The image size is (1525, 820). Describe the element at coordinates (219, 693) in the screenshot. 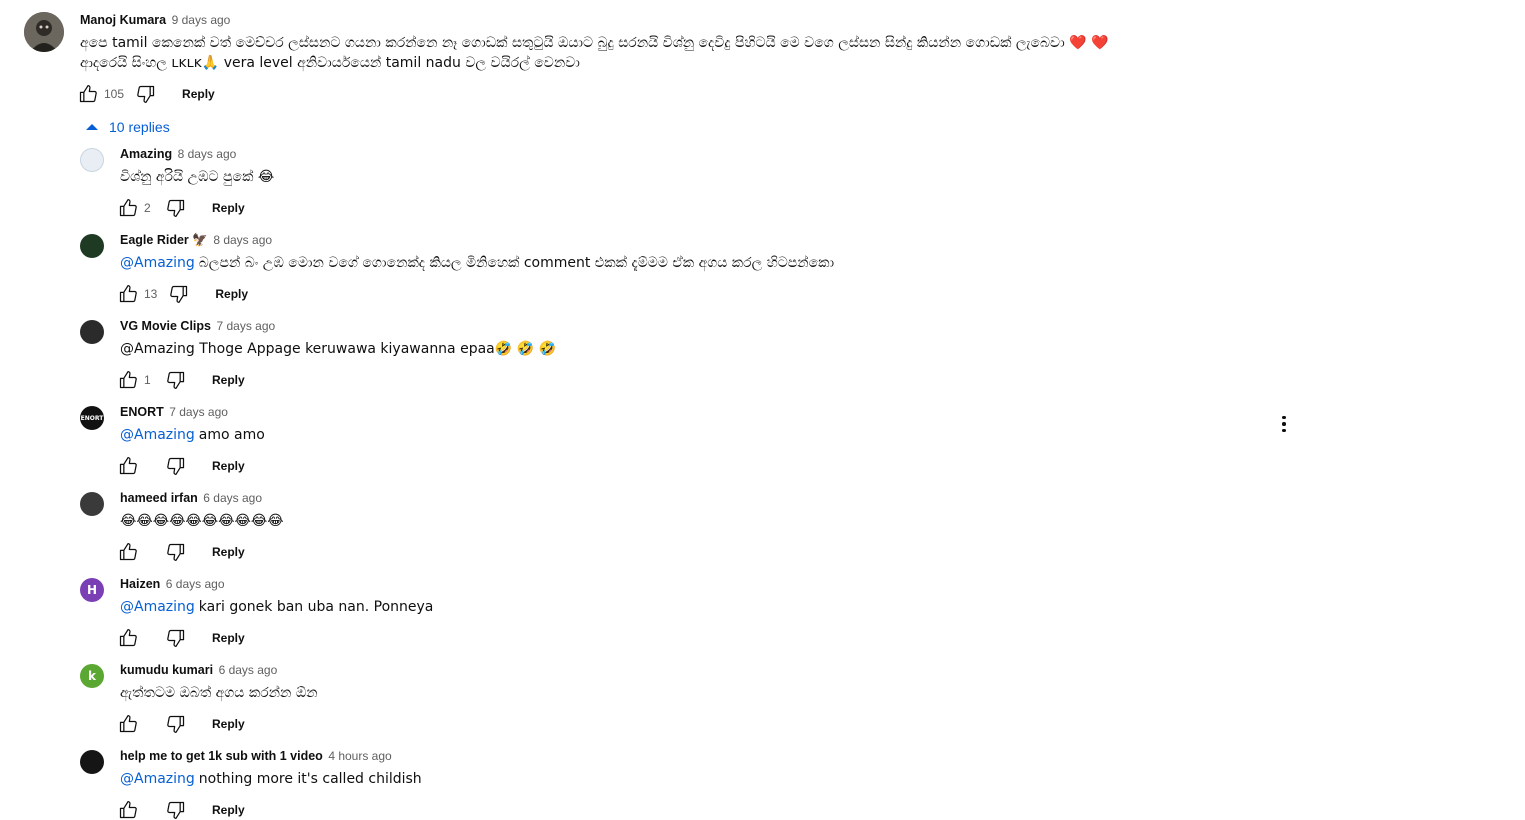

I see `comment-text: ඇත්තටම ඔබත් අගය කරන්න ඕන` at that location.